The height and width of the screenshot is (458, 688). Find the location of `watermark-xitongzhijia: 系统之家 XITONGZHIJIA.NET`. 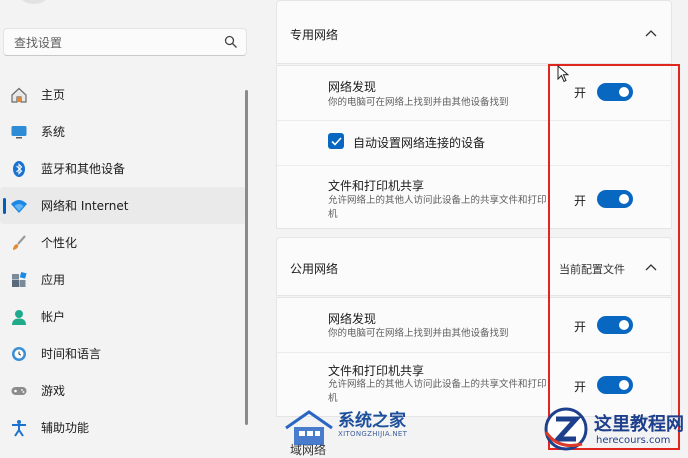

watermark-xitongzhijia: 系统之家 XITONGZHIJIA.NET is located at coordinates (349, 427).